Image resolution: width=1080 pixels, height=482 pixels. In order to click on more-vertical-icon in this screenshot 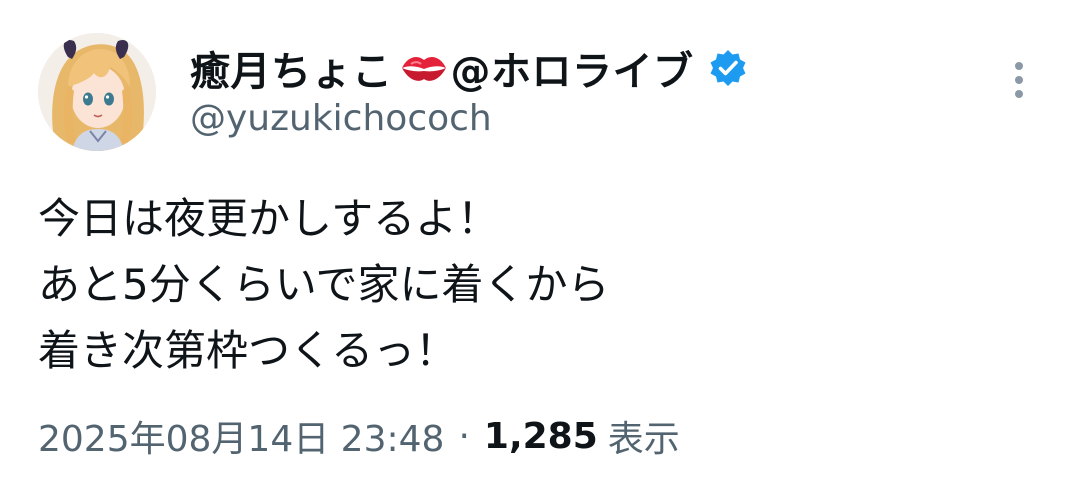, I will do `click(1019, 80)`.